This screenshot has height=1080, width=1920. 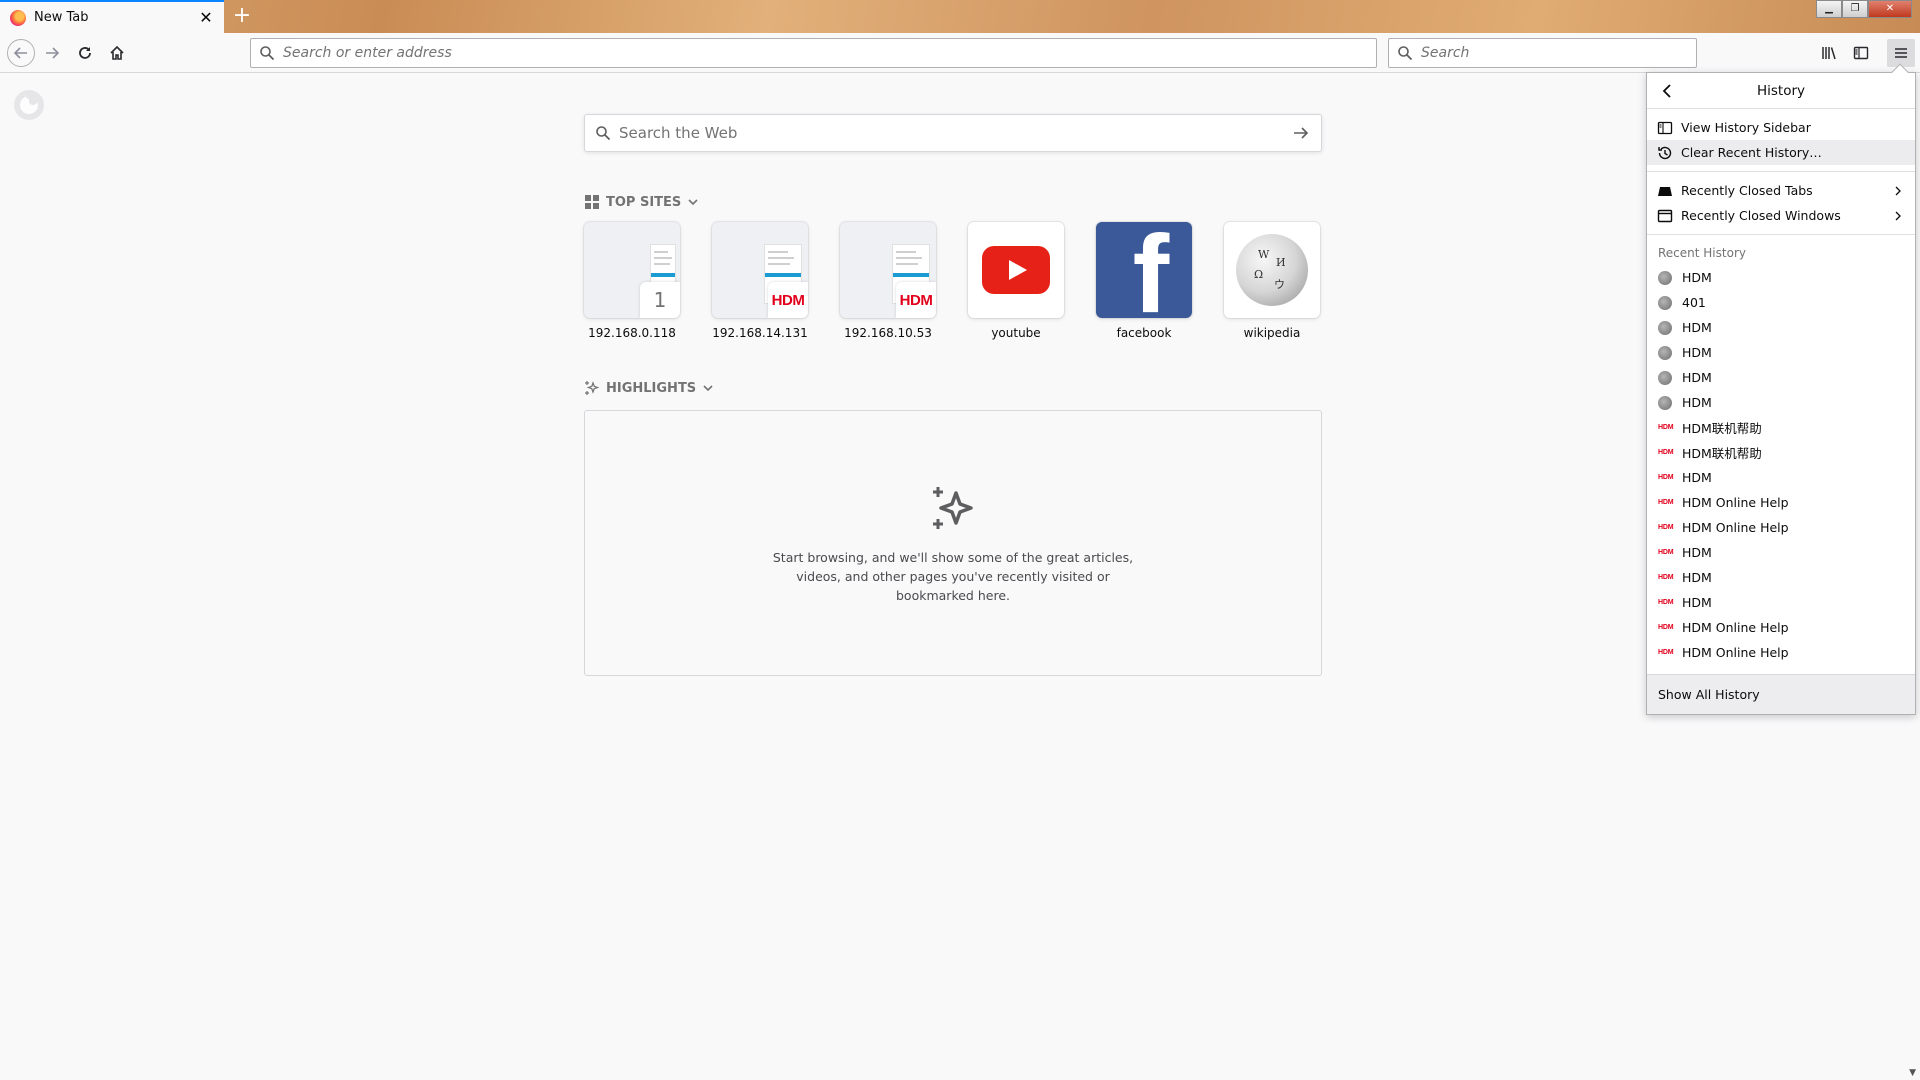 I want to click on wikipedia-globe-icon: WИΩウ, so click(x=1272, y=270).